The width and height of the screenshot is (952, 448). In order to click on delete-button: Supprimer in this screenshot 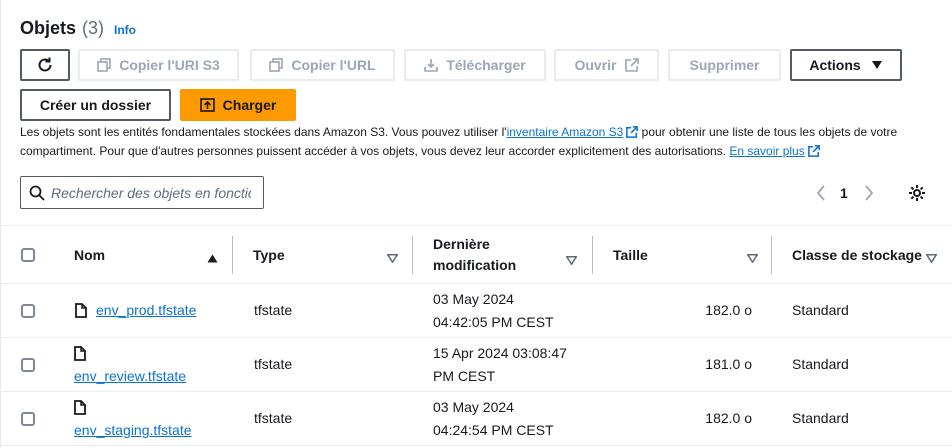, I will do `click(724, 65)`.